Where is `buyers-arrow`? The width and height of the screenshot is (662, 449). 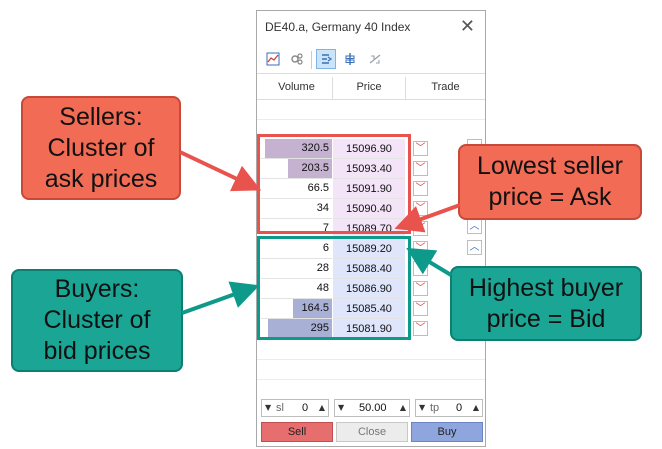
buyers-arrow is located at coordinates (220, 298).